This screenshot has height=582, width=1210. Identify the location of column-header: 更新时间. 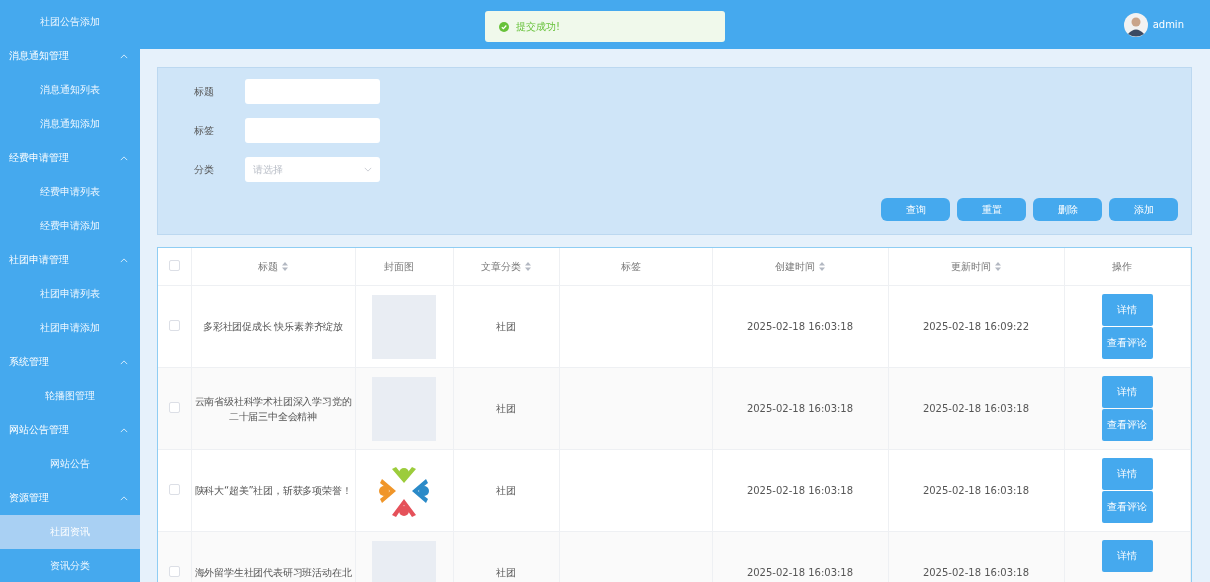
(971, 266).